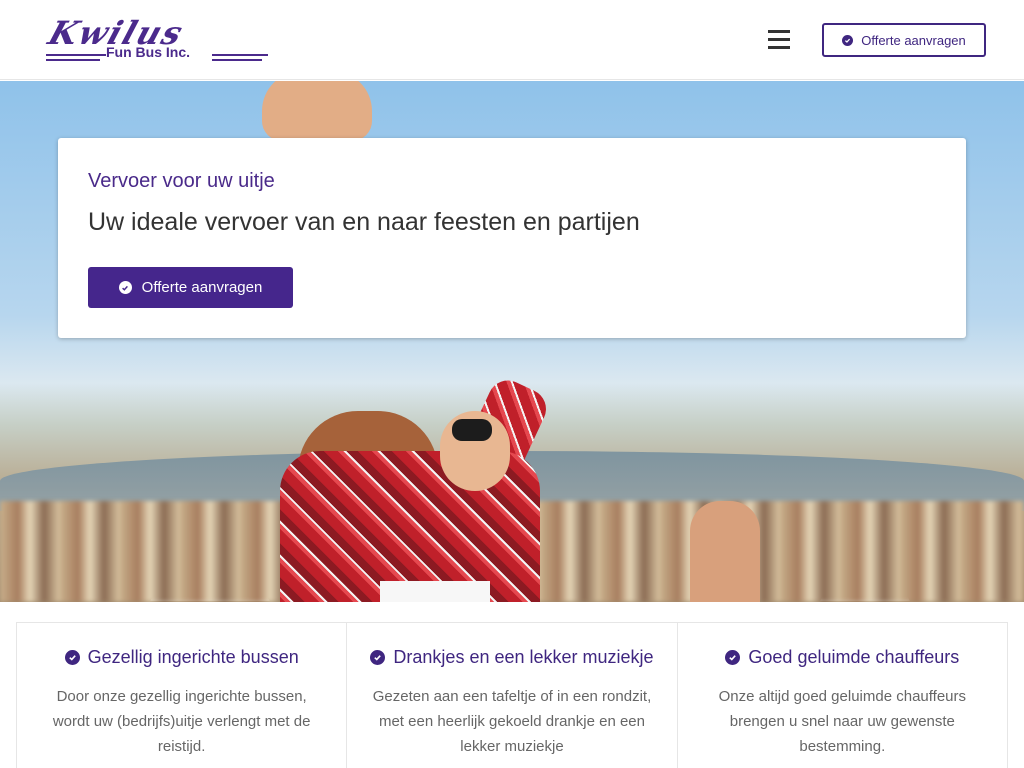 The height and width of the screenshot is (768, 1024). What do you see at coordinates (158, 40) in the screenshot?
I see `logo: Kwilus Fun Bus Inc.` at bounding box center [158, 40].